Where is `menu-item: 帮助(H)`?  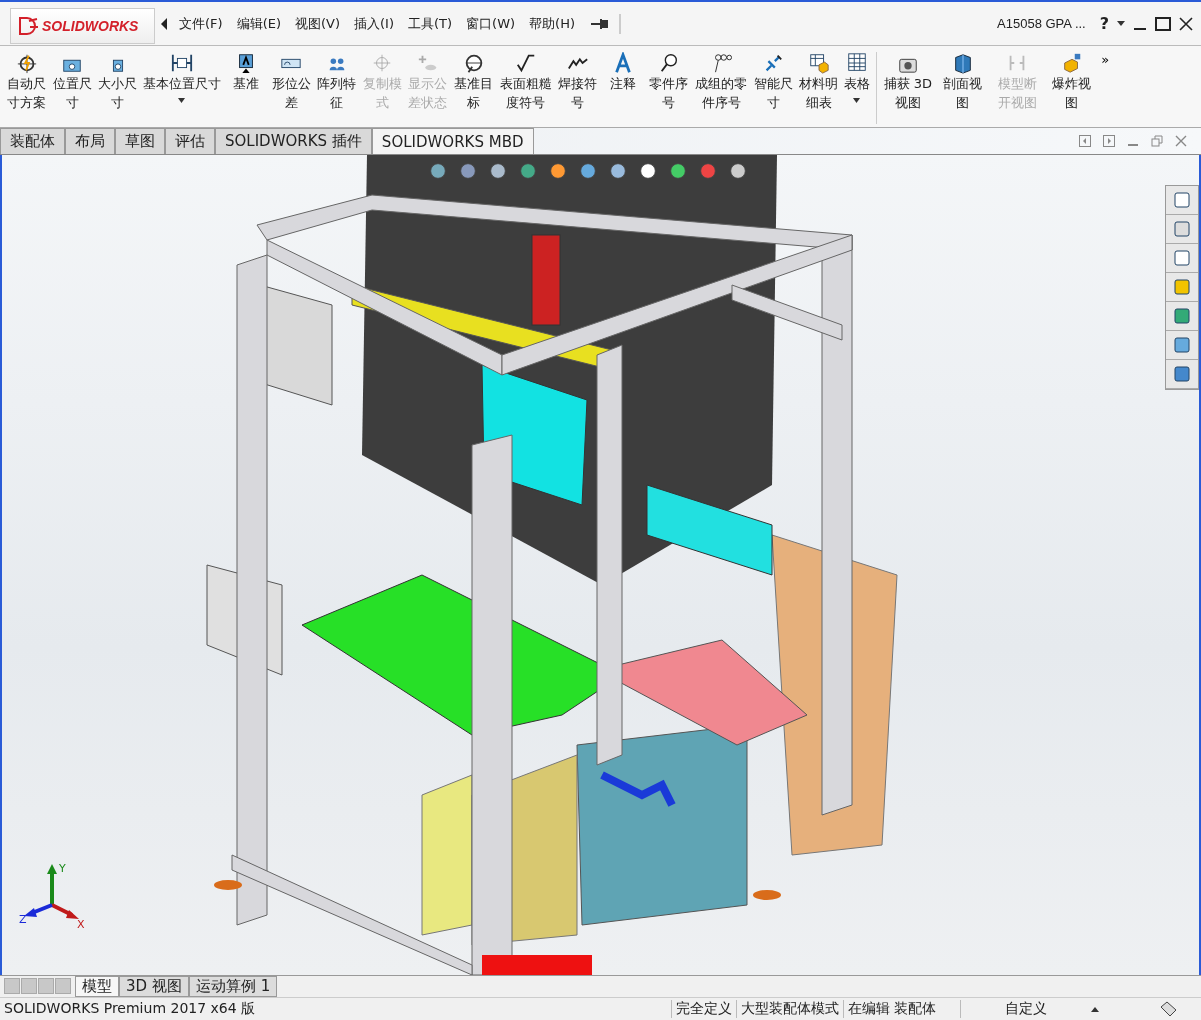 menu-item: 帮助(H) is located at coordinates (552, 23).